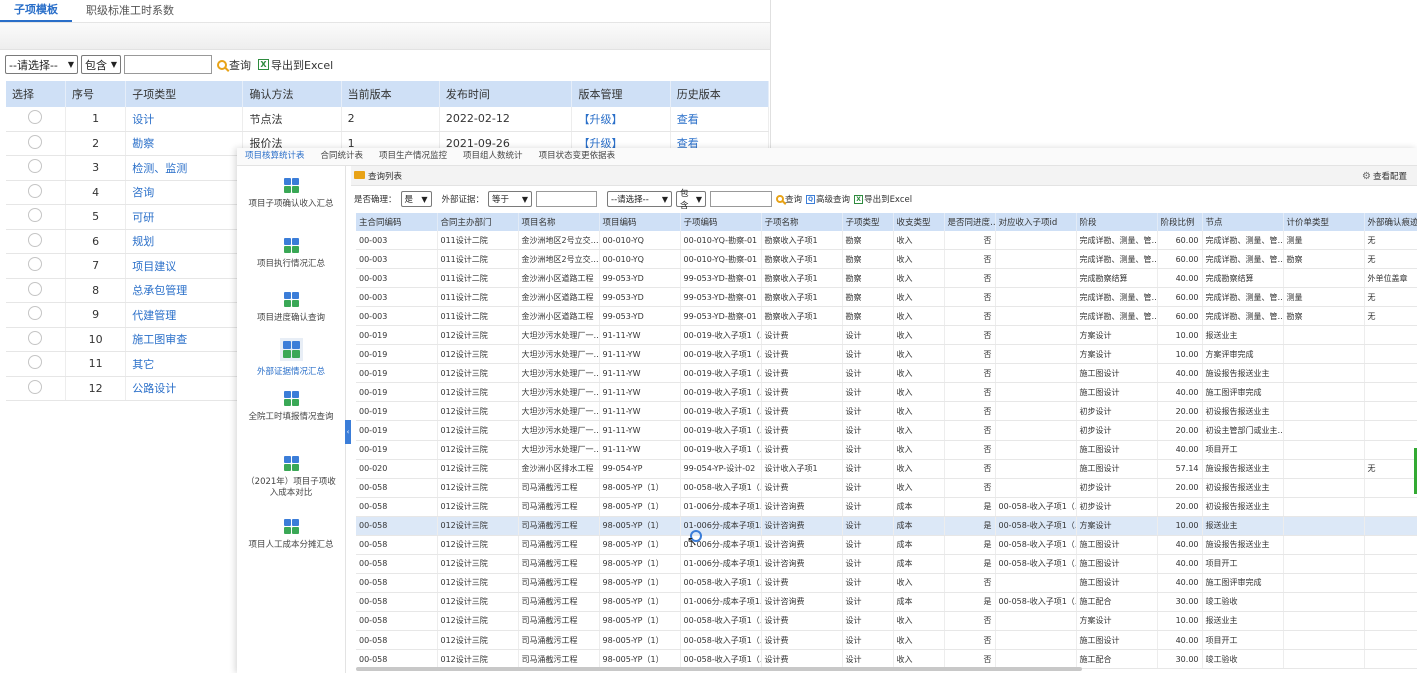 This screenshot has width=1417, height=673. What do you see at coordinates (720, 119) in the screenshot?
I see `cell-history: 查看` at bounding box center [720, 119].